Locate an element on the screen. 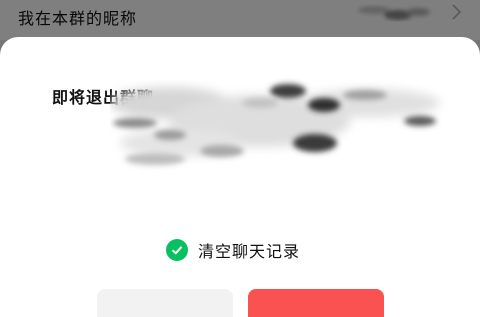 Image resolution: width=480 pixels, height=317 pixels. exit-group-button is located at coordinates (316, 303).